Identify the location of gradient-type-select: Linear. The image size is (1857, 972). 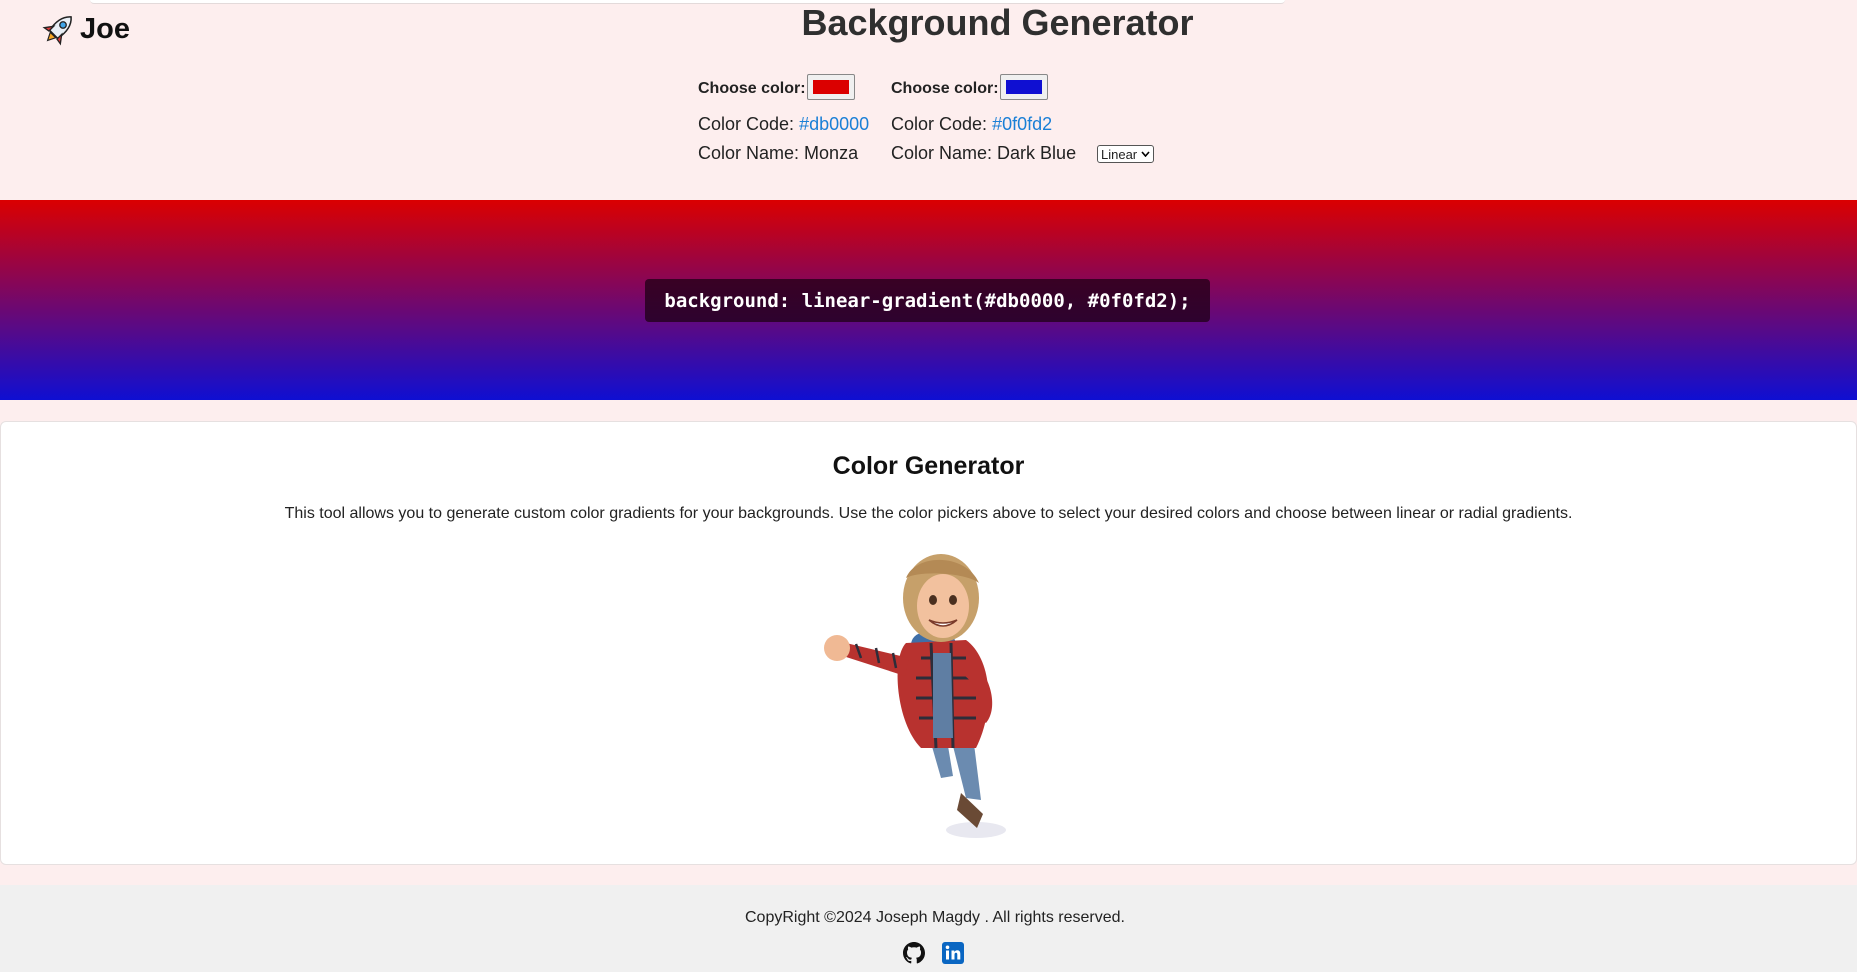
(1125, 154).